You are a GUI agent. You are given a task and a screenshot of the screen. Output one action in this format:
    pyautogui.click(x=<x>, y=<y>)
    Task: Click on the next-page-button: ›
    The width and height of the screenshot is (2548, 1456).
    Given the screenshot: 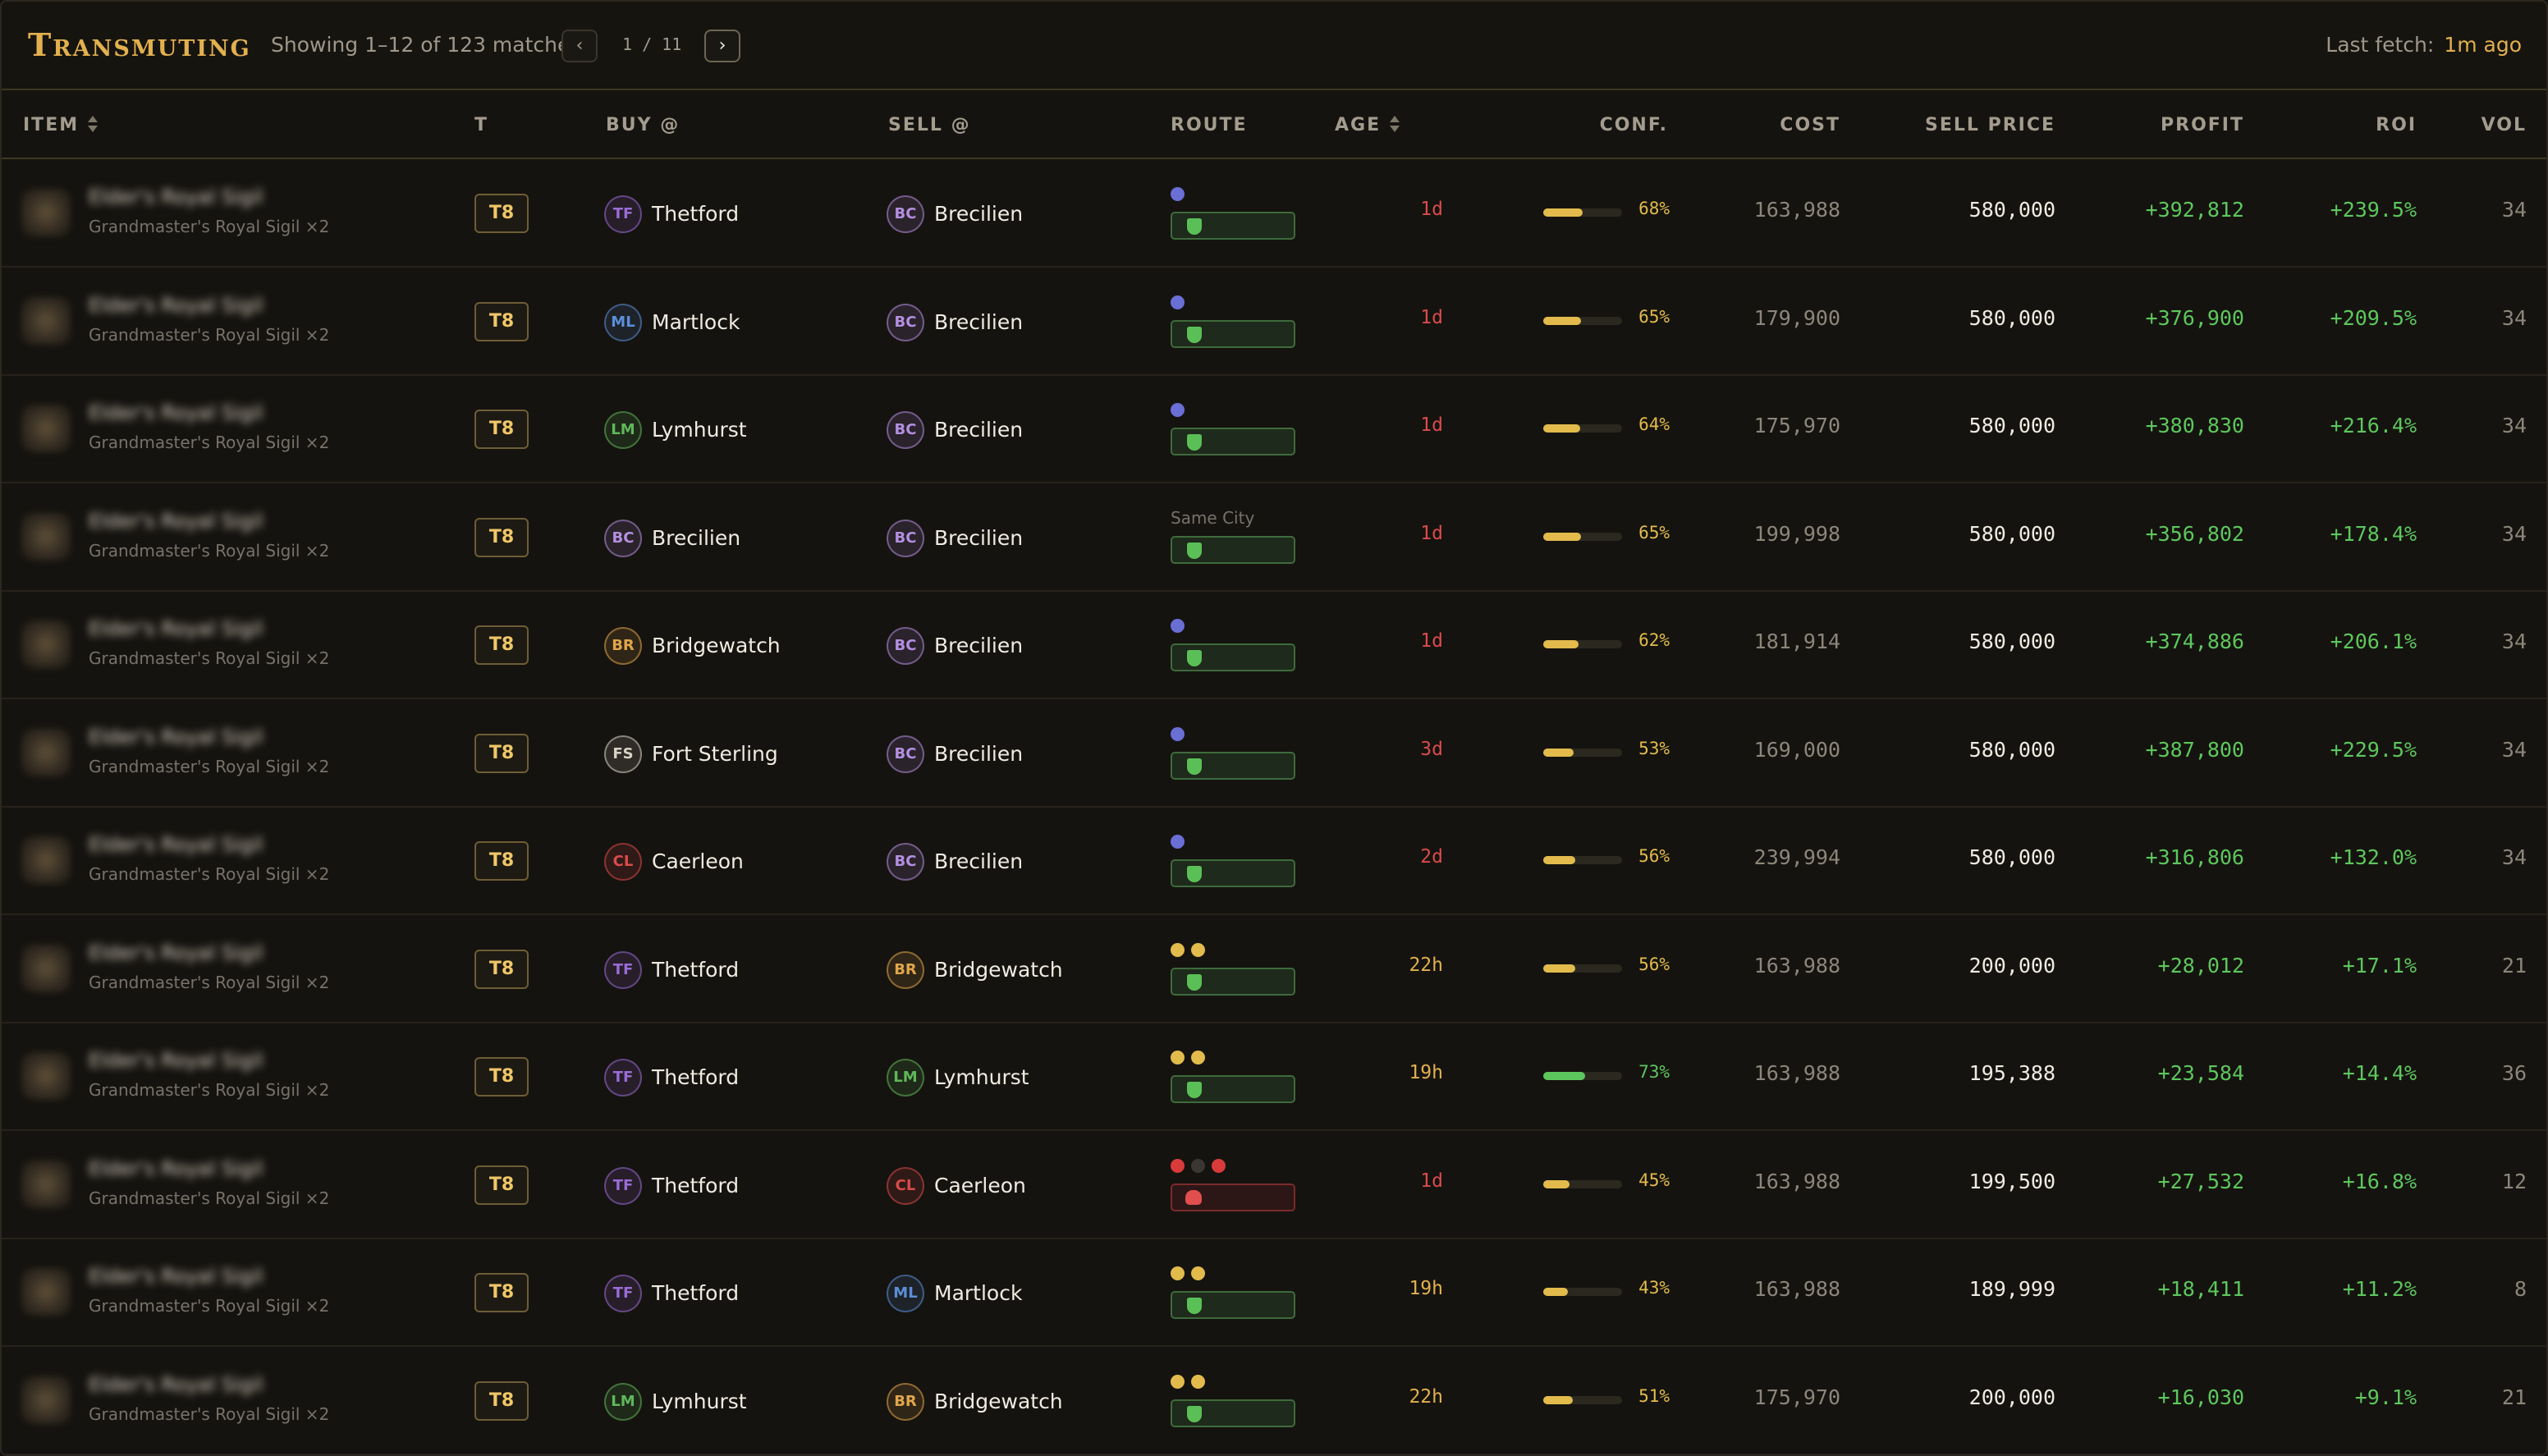 What is the action you would take?
    pyautogui.click(x=722, y=46)
    